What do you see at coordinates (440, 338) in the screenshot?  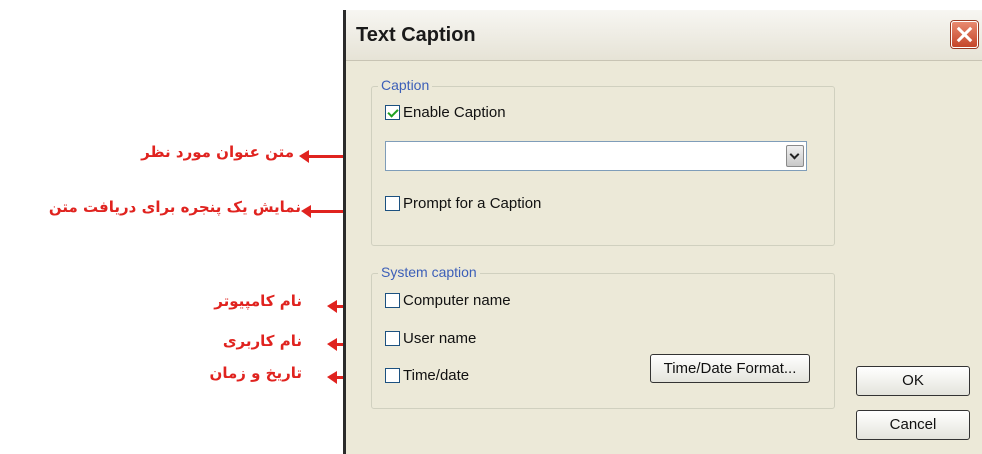 I see `user-name-label: User name` at bounding box center [440, 338].